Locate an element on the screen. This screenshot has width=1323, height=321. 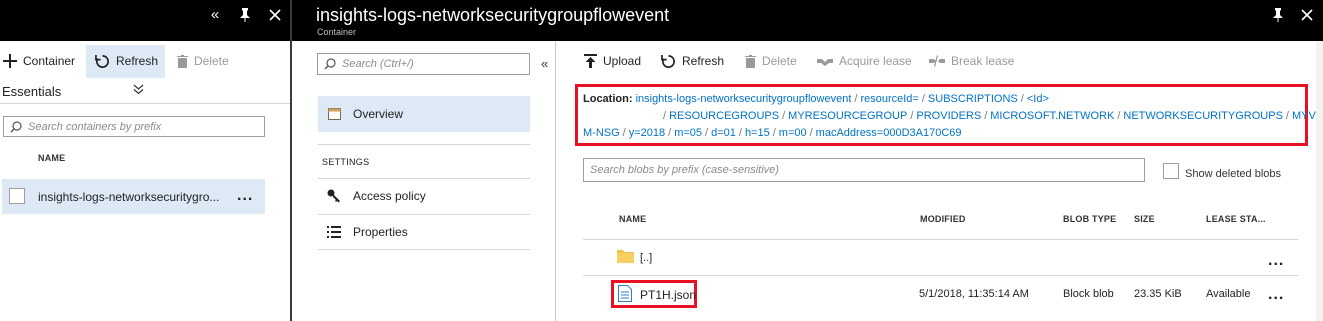
blob-type: Block blob is located at coordinates (1088, 294).